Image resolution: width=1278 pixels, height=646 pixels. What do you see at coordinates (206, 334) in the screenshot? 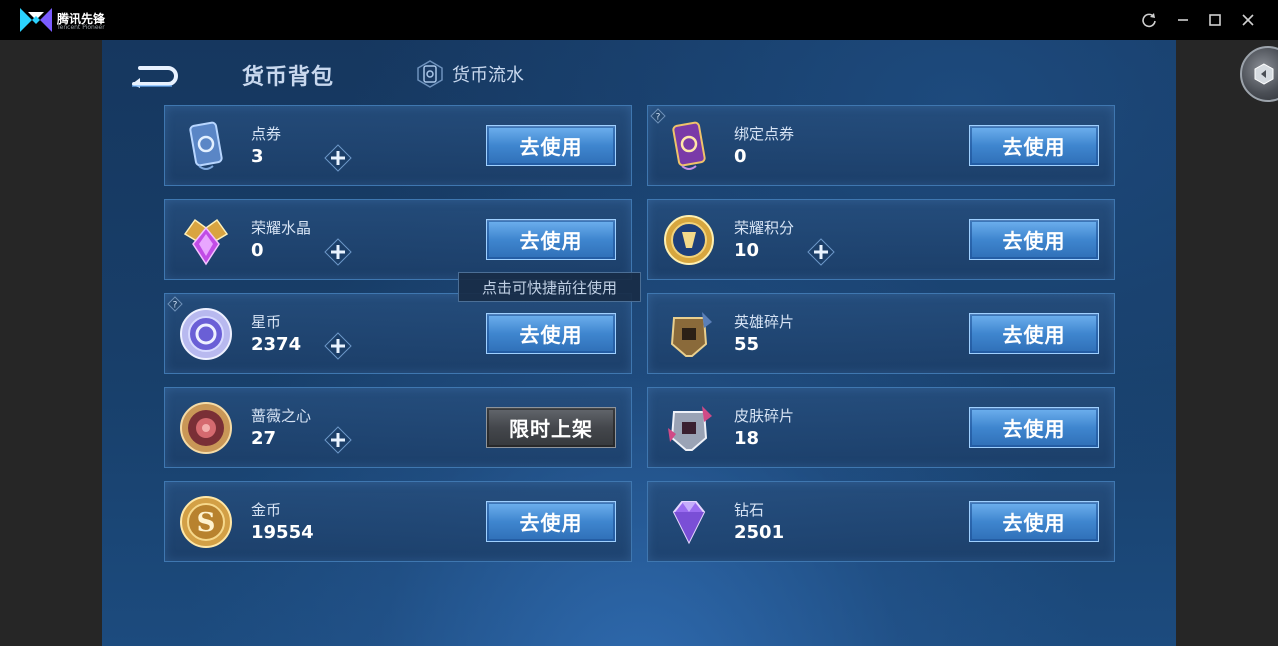
I see `star-coin-icon` at bounding box center [206, 334].